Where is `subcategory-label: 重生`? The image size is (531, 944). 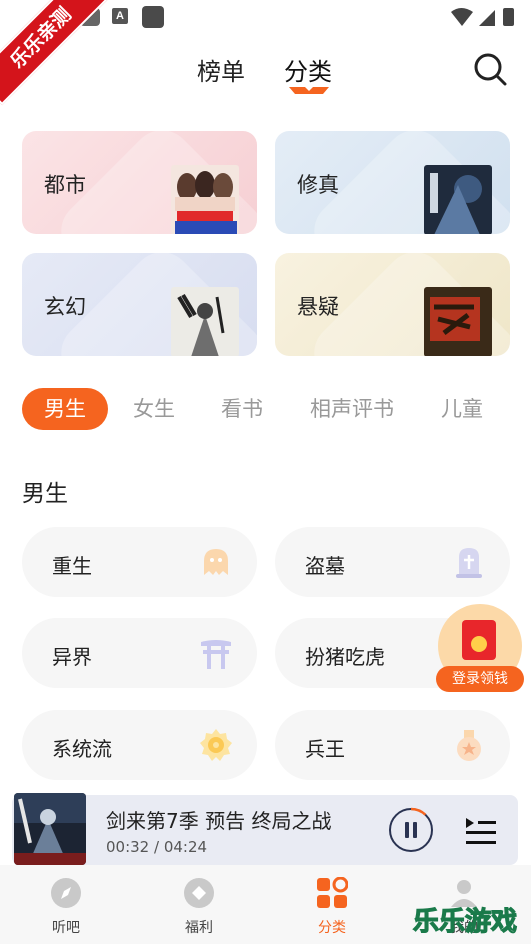 subcategory-label: 重生 is located at coordinates (72, 566).